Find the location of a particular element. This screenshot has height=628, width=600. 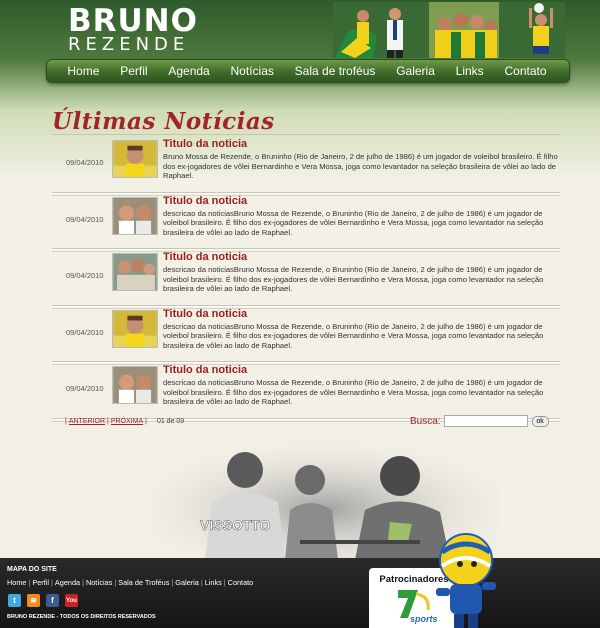

social-links: t ≋ f You is located at coordinates (43, 600).